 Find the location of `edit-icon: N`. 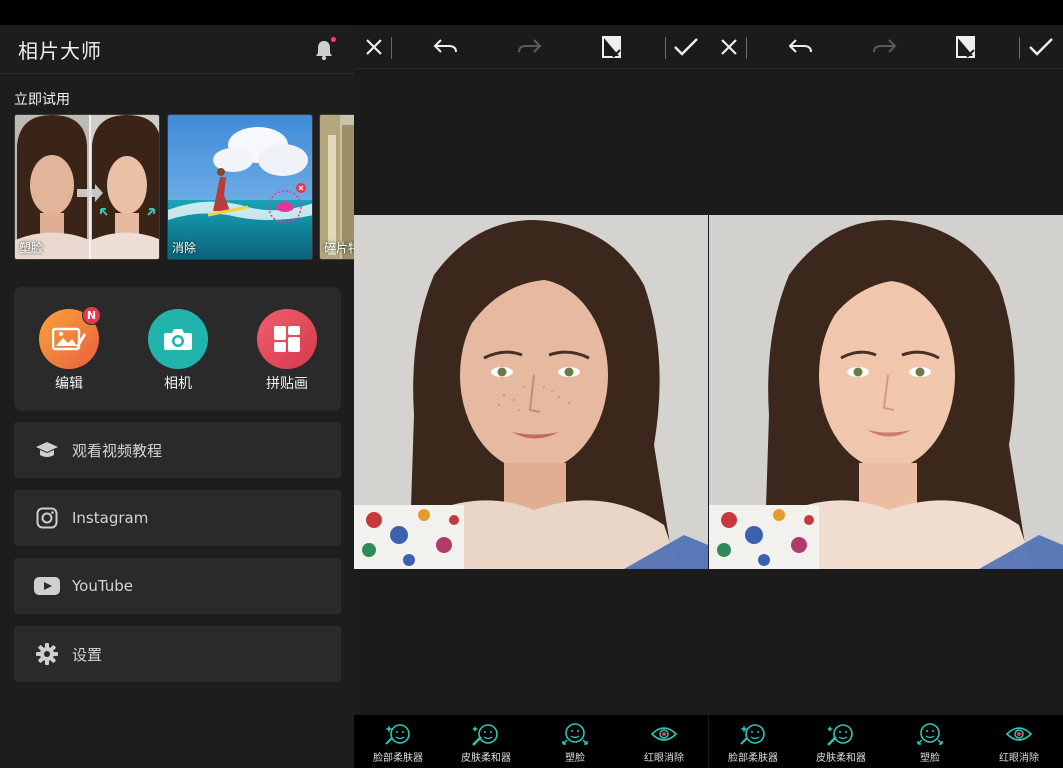

edit-icon: N is located at coordinates (70, 337).